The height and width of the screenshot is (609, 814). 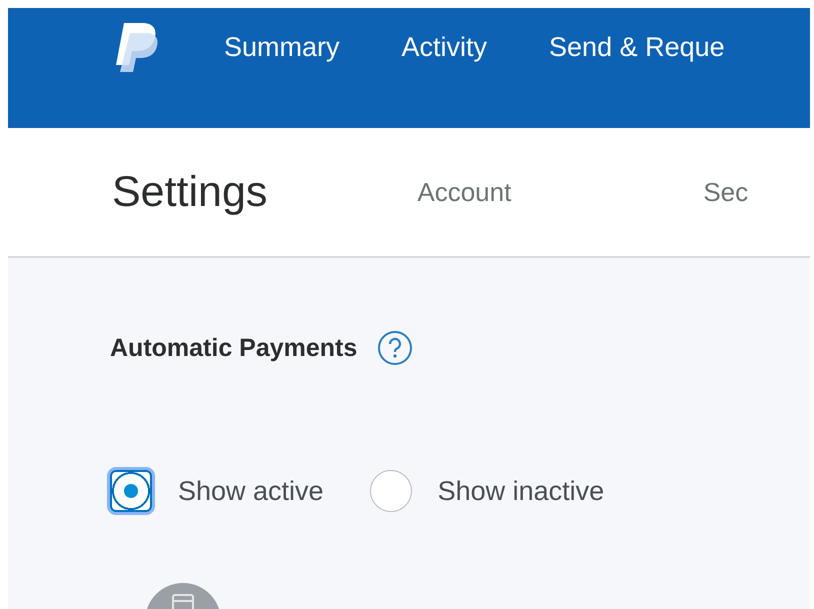 What do you see at coordinates (445, 47) in the screenshot?
I see `nav-link: Activity` at bounding box center [445, 47].